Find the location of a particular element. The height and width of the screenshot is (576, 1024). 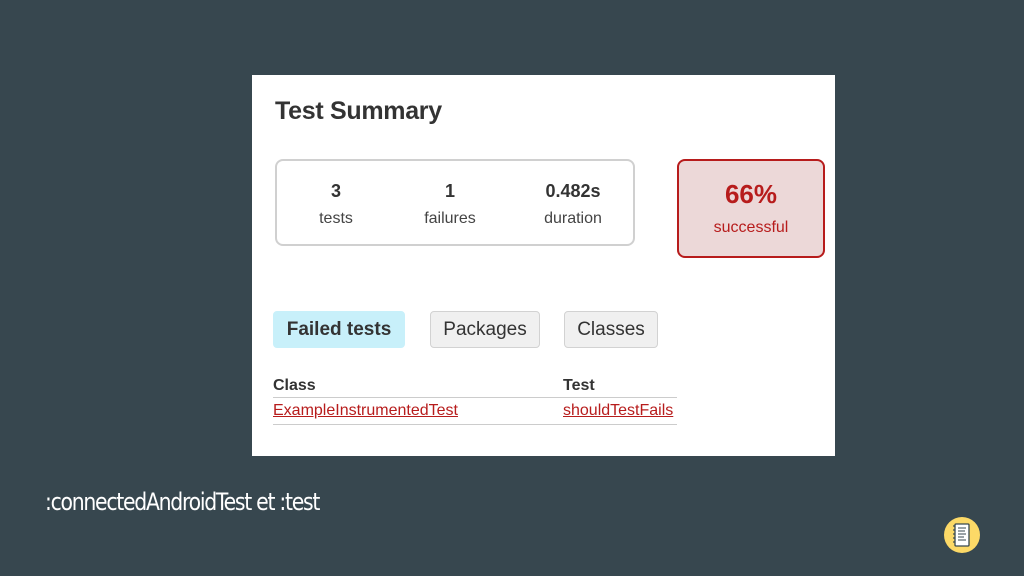

table-row: ExampleInstrumentedTest shouldTestFails is located at coordinates (475, 411).